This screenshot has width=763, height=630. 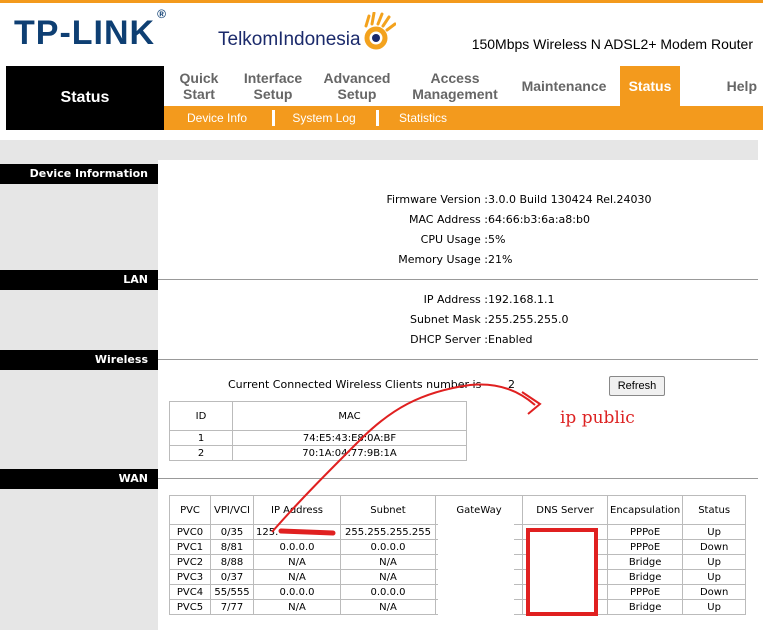 What do you see at coordinates (357, 86) in the screenshot?
I see `tab-advanced-setup: Advanced Setup` at bounding box center [357, 86].